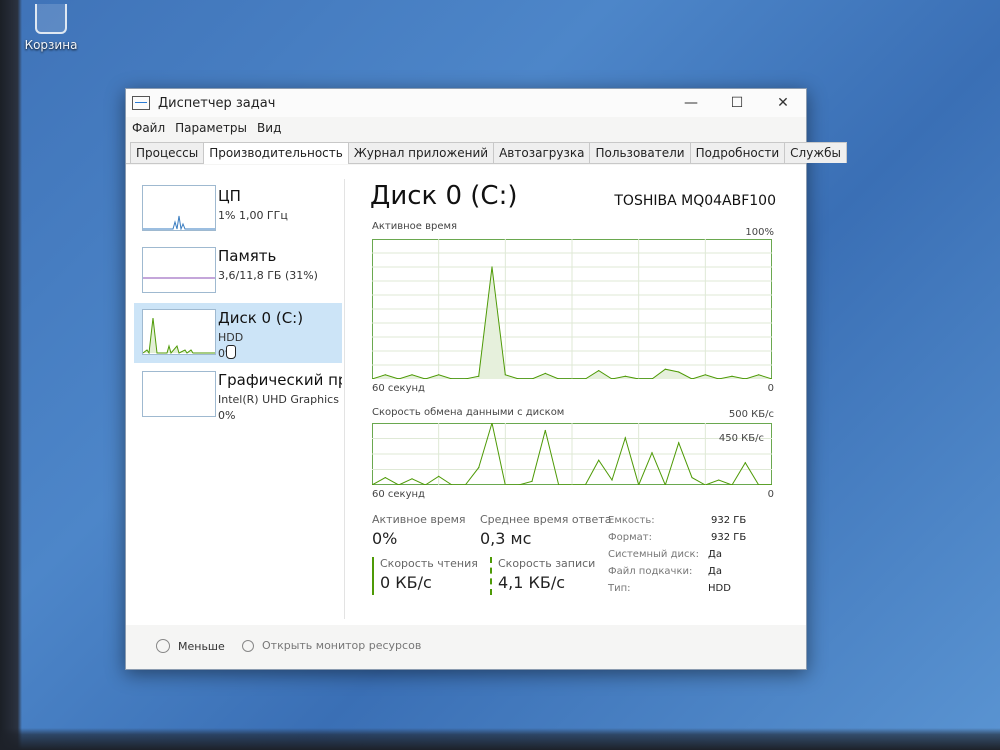 Image resolution: width=1000 pixels, height=750 pixels. Describe the element at coordinates (770, 494) in the screenshot. I see `transfer-rate-graph-min: 0` at that location.